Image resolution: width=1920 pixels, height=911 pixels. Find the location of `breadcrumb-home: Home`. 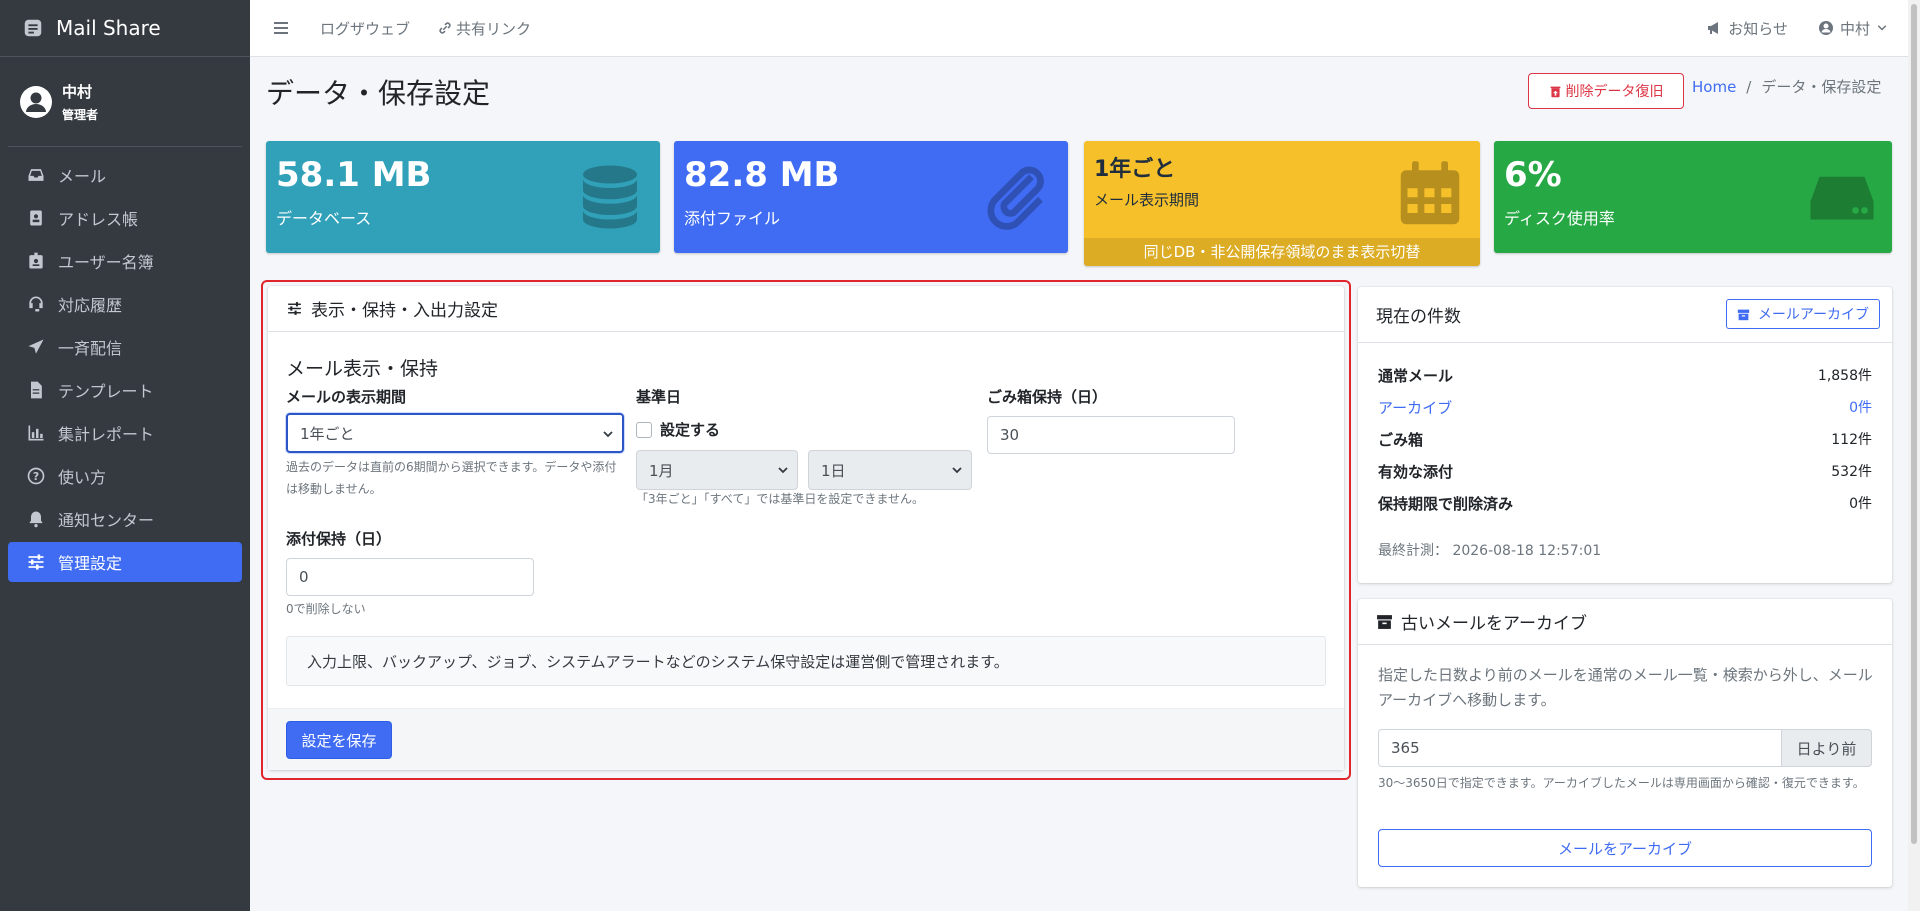

breadcrumb-home: Home is located at coordinates (1714, 87).